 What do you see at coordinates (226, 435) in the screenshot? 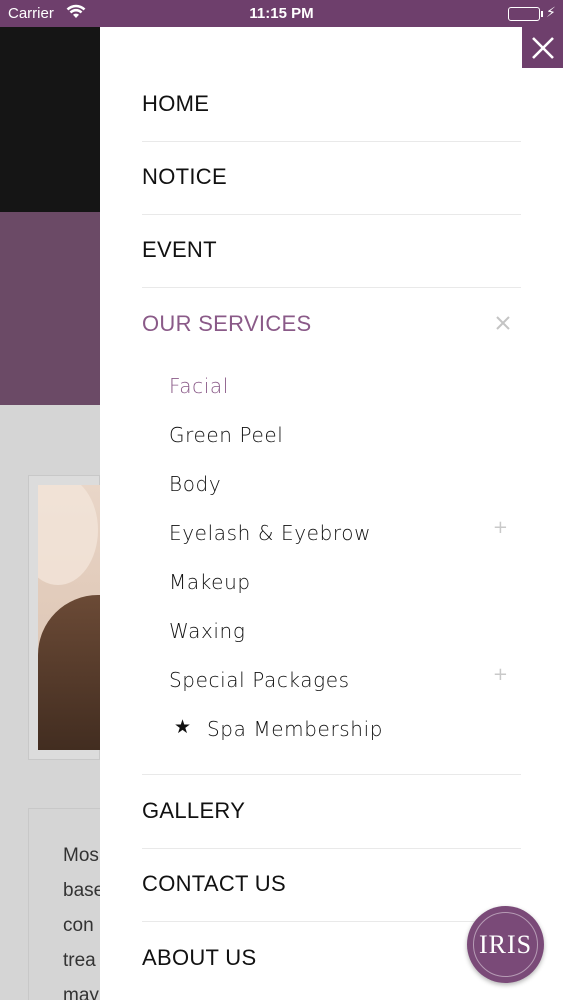
I see `submenu-item-green-peel: Green Peel` at bounding box center [226, 435].